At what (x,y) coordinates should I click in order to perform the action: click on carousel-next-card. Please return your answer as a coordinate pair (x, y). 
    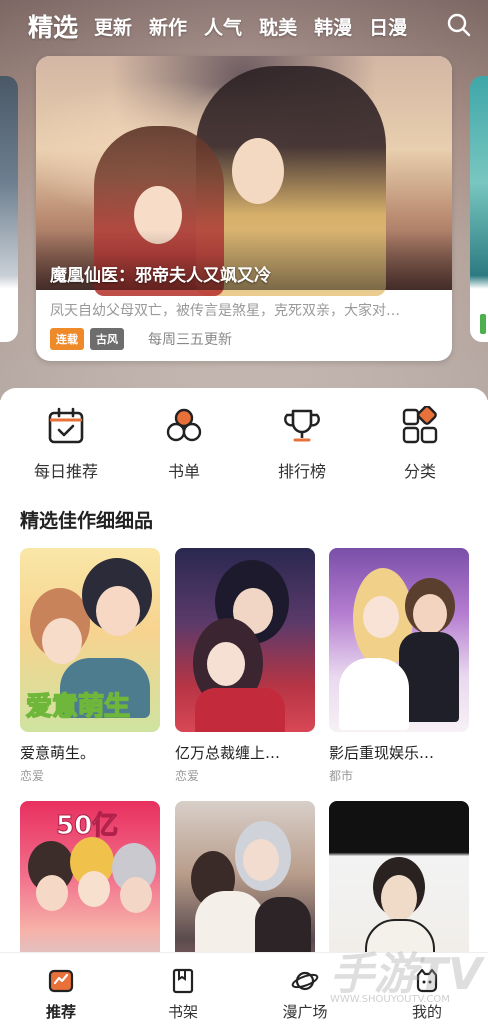
    Looking at the image, I should click on (479, 209).